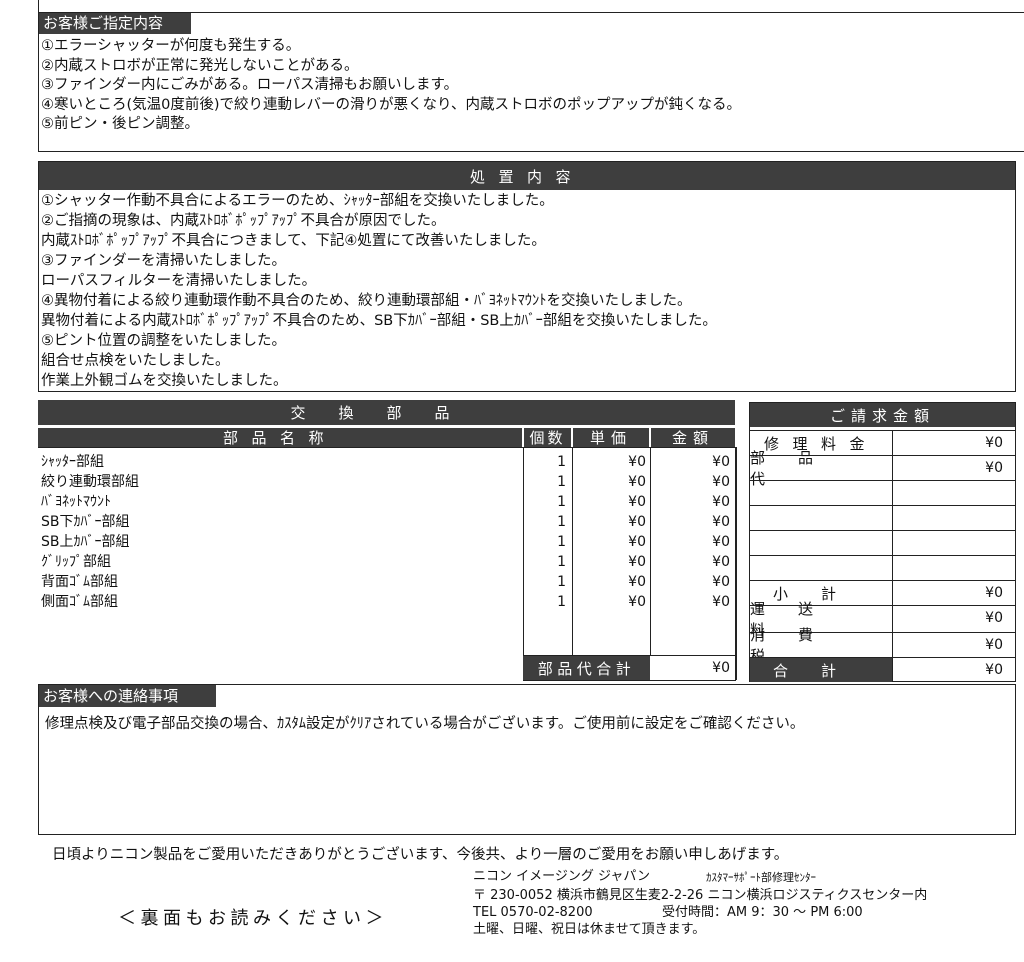  I want to click on divider, so click(38, 6).